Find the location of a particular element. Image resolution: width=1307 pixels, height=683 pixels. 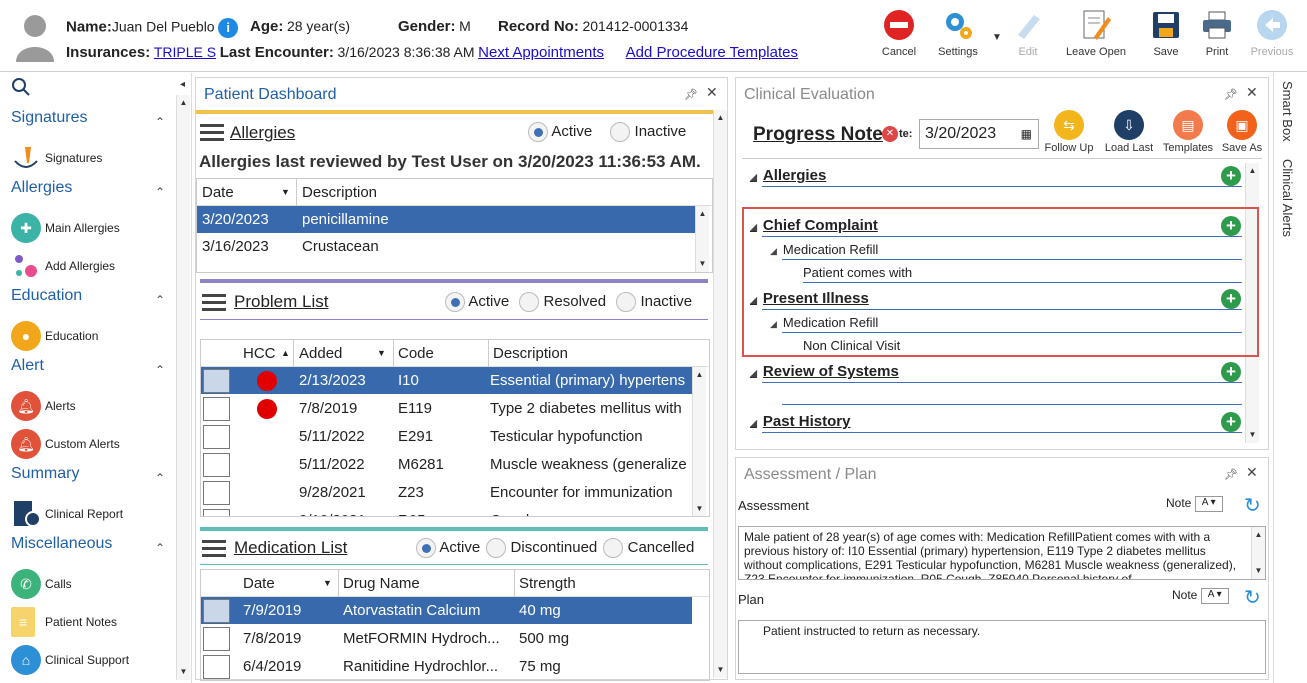

assessment-note-dropdown: Note A ▾ is located at coordinates (1194, 504).